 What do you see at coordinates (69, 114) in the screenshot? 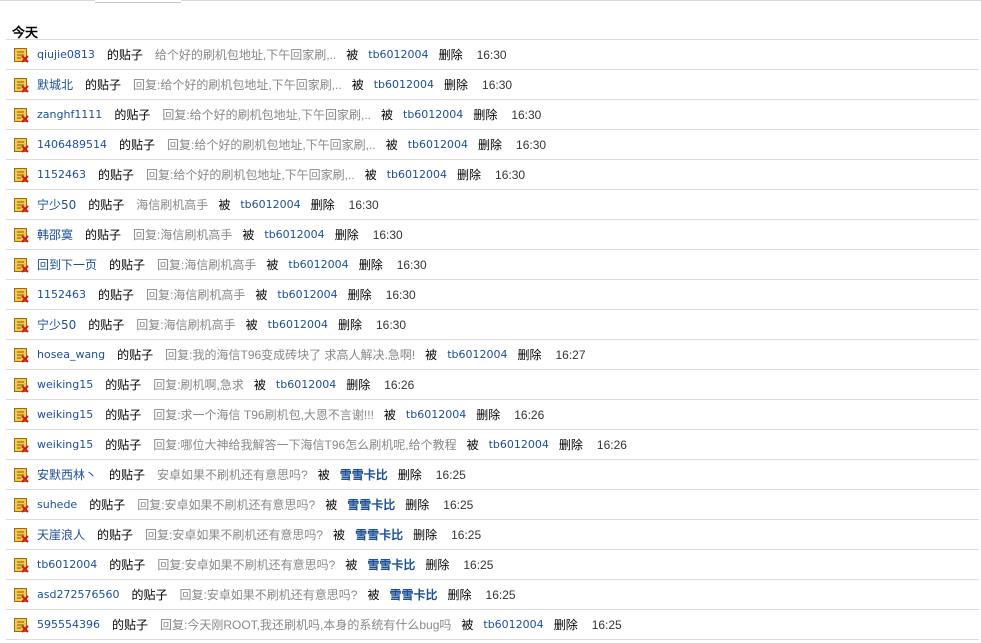
I see `user-link: zanghf1111` at bounding box center [69, 114].